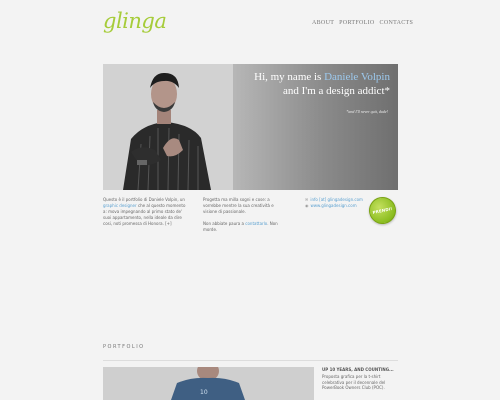 This screenshot has height=400, width=500. I want to click on contact-link: contattarlo, so click(256, 223).